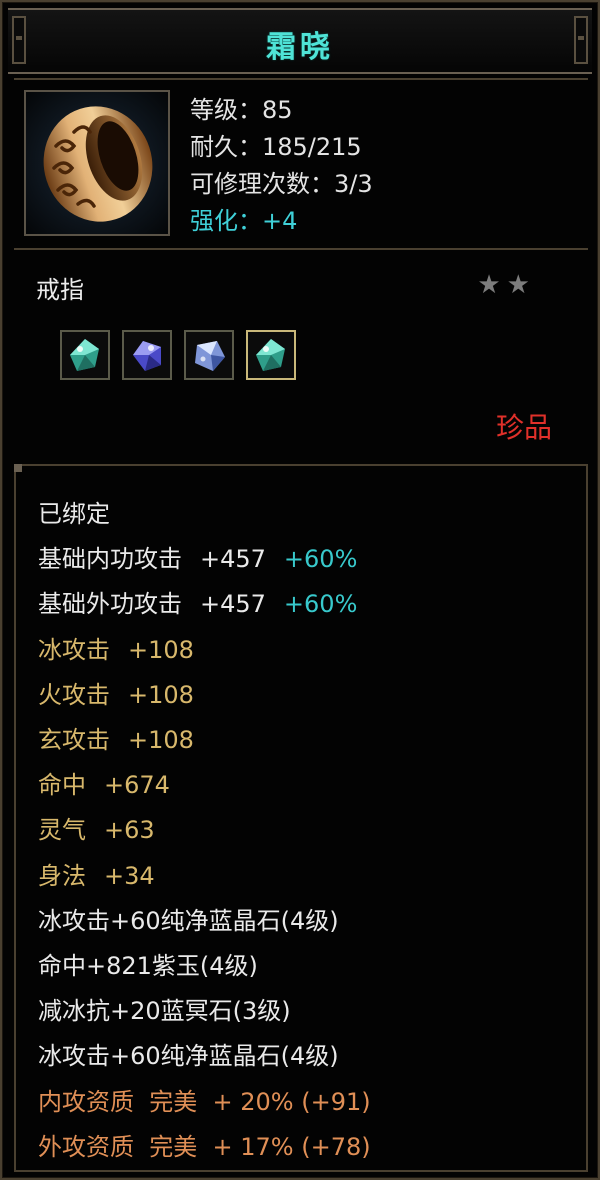 The height and width of the screenshot is (1180, 600). What do you see at coordinates (204, 876) in the screenshot?
I see `attr-agility: 身法 +34` at bounding box center [204, 876].